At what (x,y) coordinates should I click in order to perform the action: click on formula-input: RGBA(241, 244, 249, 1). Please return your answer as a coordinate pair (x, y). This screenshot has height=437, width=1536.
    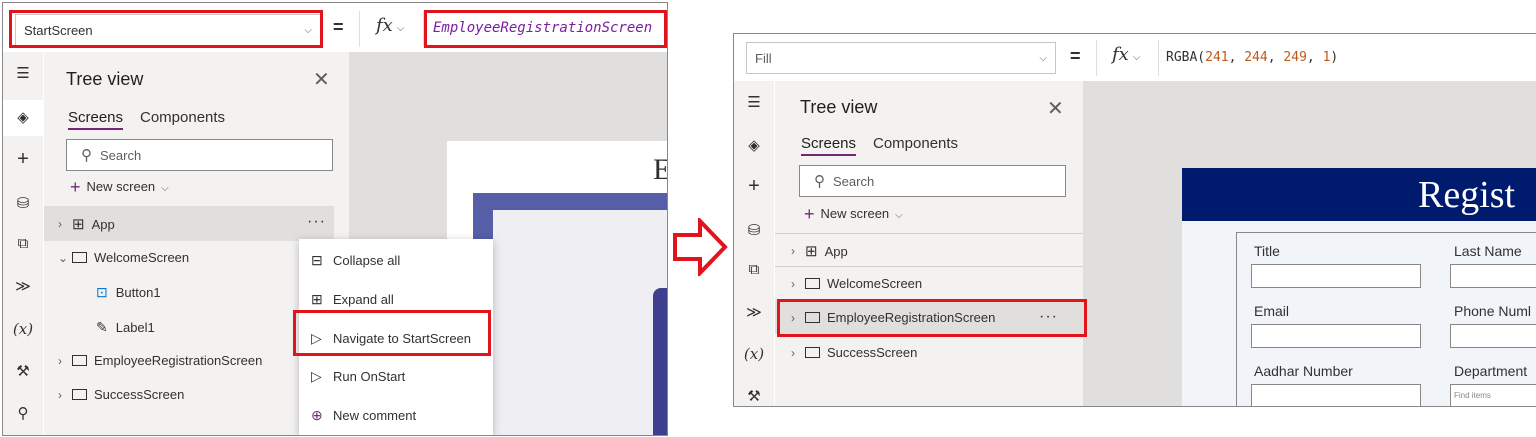
    Looking at the image, I should click on (1252, 57).